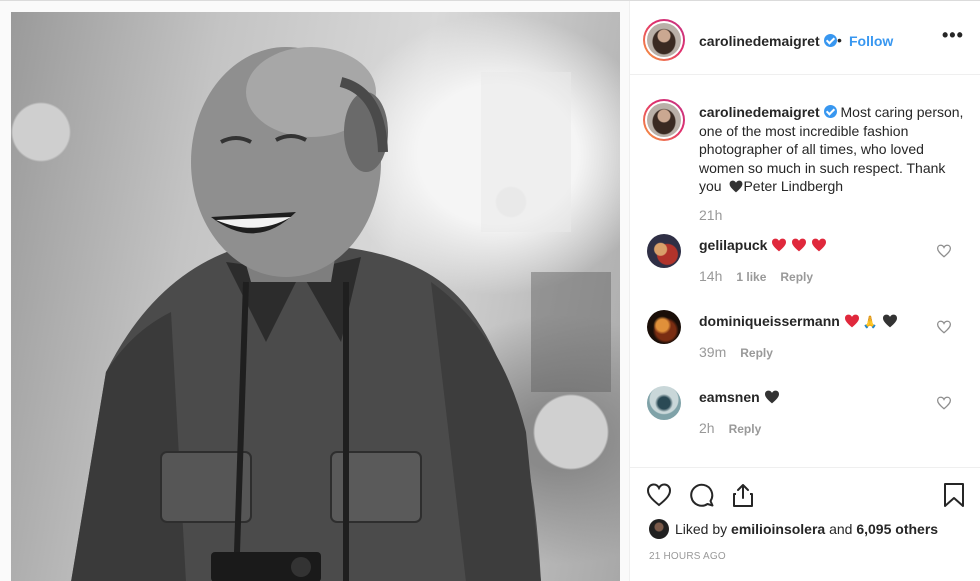 Image resolution: width=980 pixels, height=581 pixels. Describe the element at coordinates (659, 495) in the screenshot. I see `heart-icon` at that location.